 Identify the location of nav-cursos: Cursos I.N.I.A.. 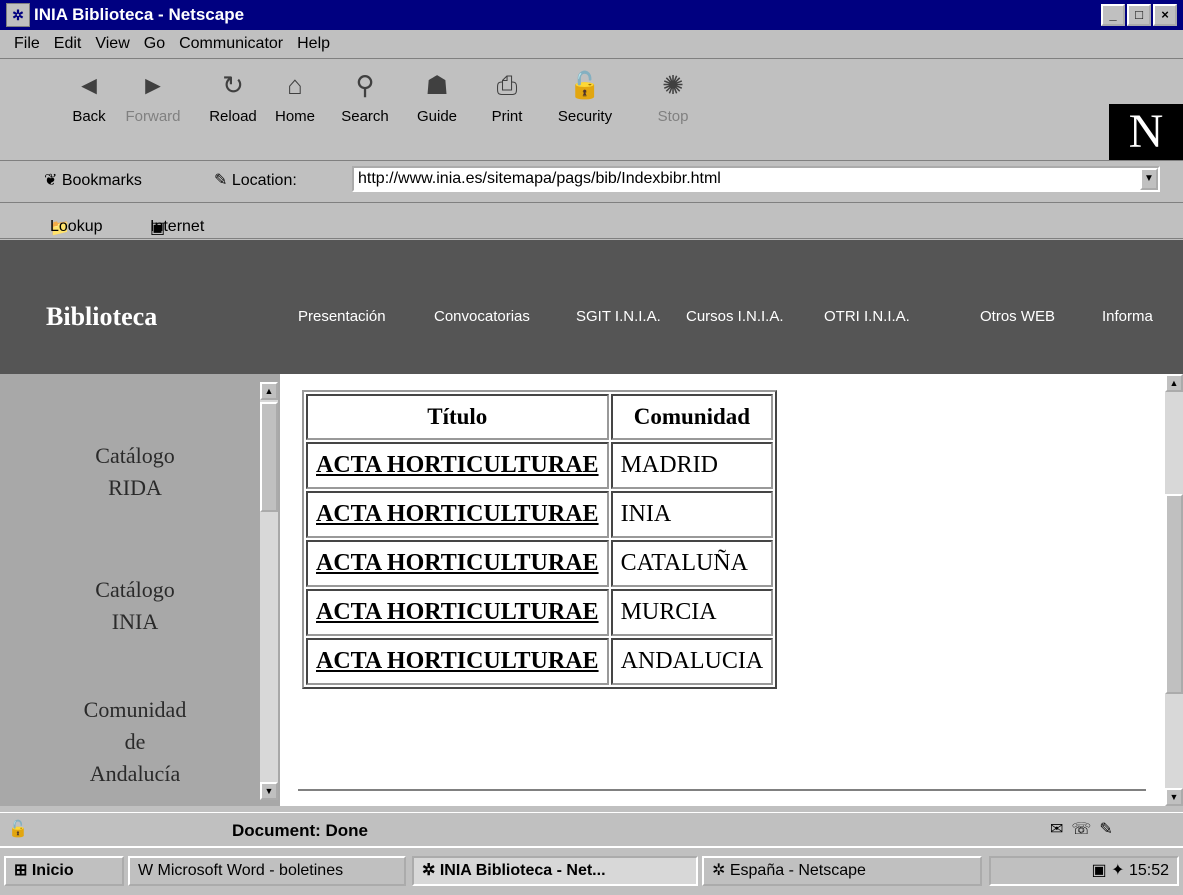
(735, 316).